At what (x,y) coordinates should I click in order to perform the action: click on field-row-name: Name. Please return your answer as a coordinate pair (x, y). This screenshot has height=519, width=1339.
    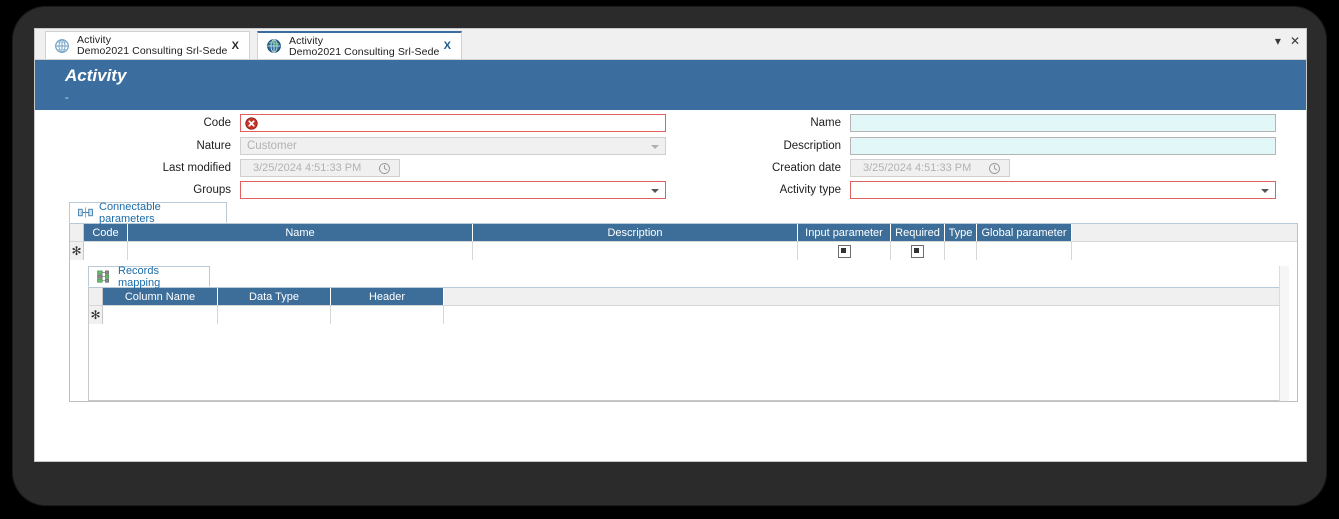
    Looking at the image, I should click on (1000, 123).